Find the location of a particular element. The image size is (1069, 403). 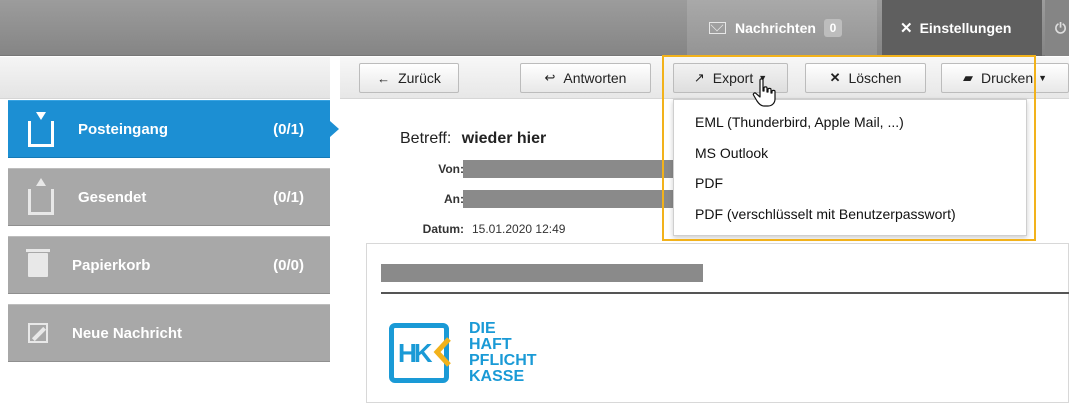

to-redacted is located at coordinates (568, 199).